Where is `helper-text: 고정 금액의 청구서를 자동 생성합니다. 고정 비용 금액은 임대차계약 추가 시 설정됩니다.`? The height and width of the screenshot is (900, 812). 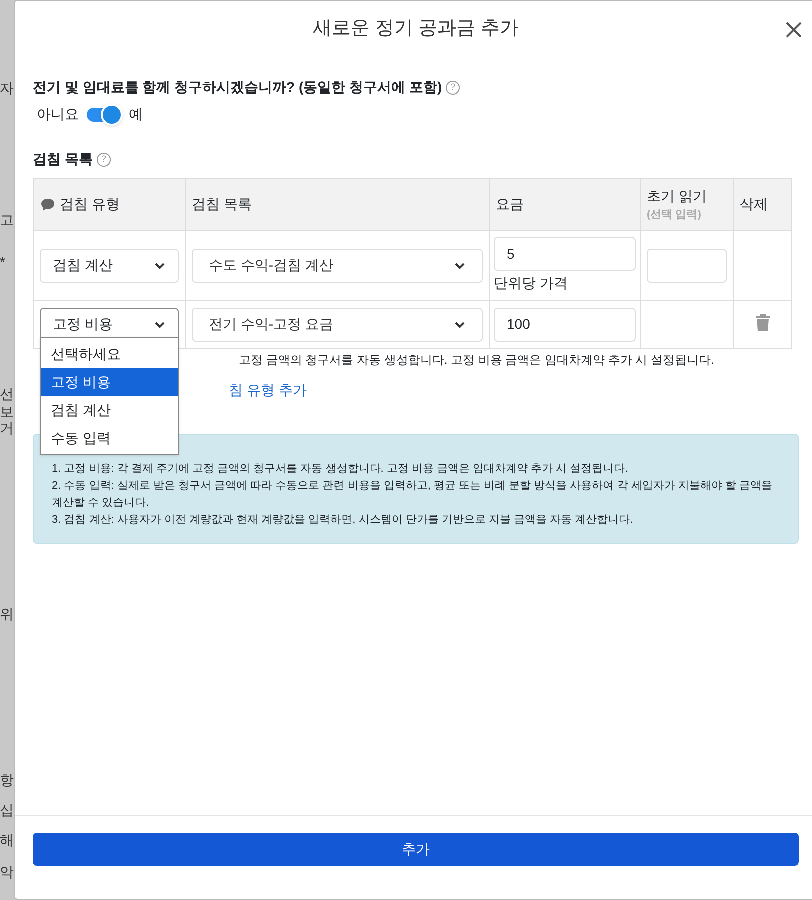
helper-text: 고정 금액의 청구서를 자동 생성합니다. 고정 비용 금액은 임대차계약 추가 시 설정됩니다. is located at coordinates (476, 360).